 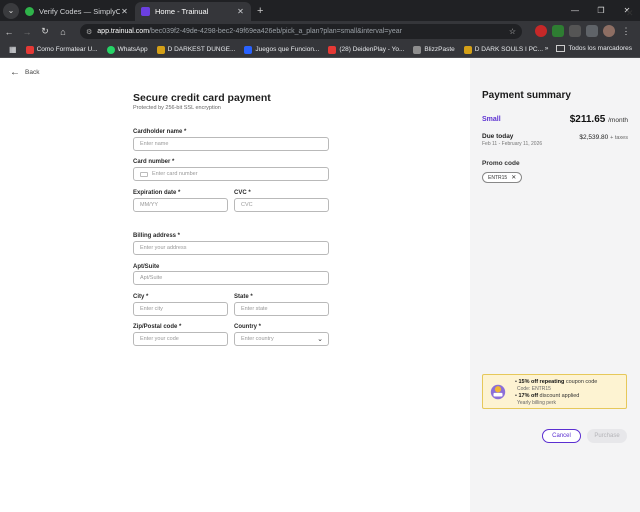 What do you see at coordinates (498, 177) in the screenshot?
I see `promo-code-value: ENTR15` at bounding box center [498, 177].